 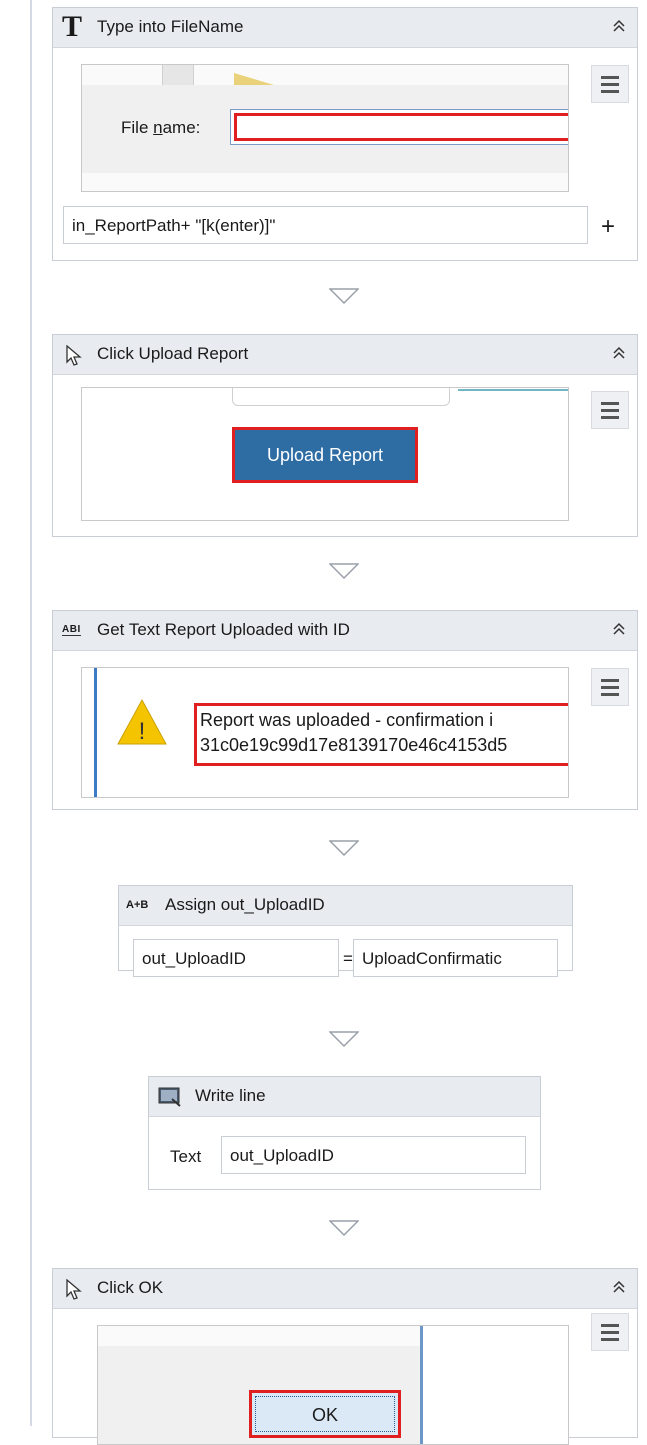 What do you see at coordinates (223, 629) in the screenshot?
I see `activity-title: Get Text Report Uploaded with ID` at bounding box center [223, 629].